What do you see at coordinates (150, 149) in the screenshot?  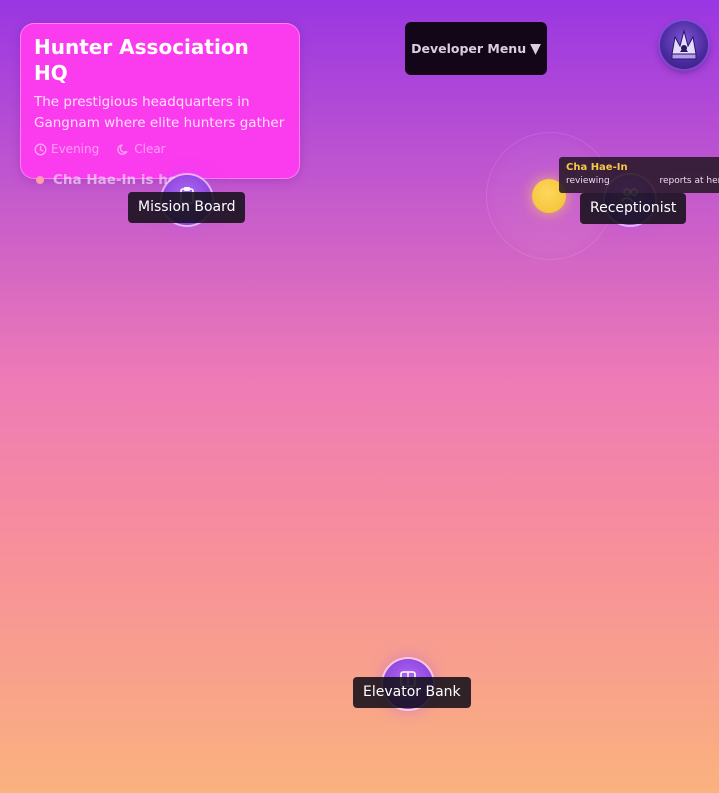 I see `weather-label: Clear` at bounding box center [150, 149].